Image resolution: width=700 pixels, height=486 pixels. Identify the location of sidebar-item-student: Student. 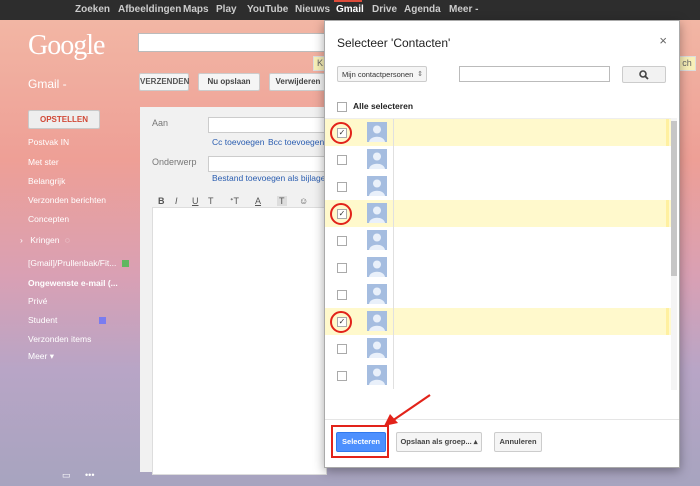
(67, 320).